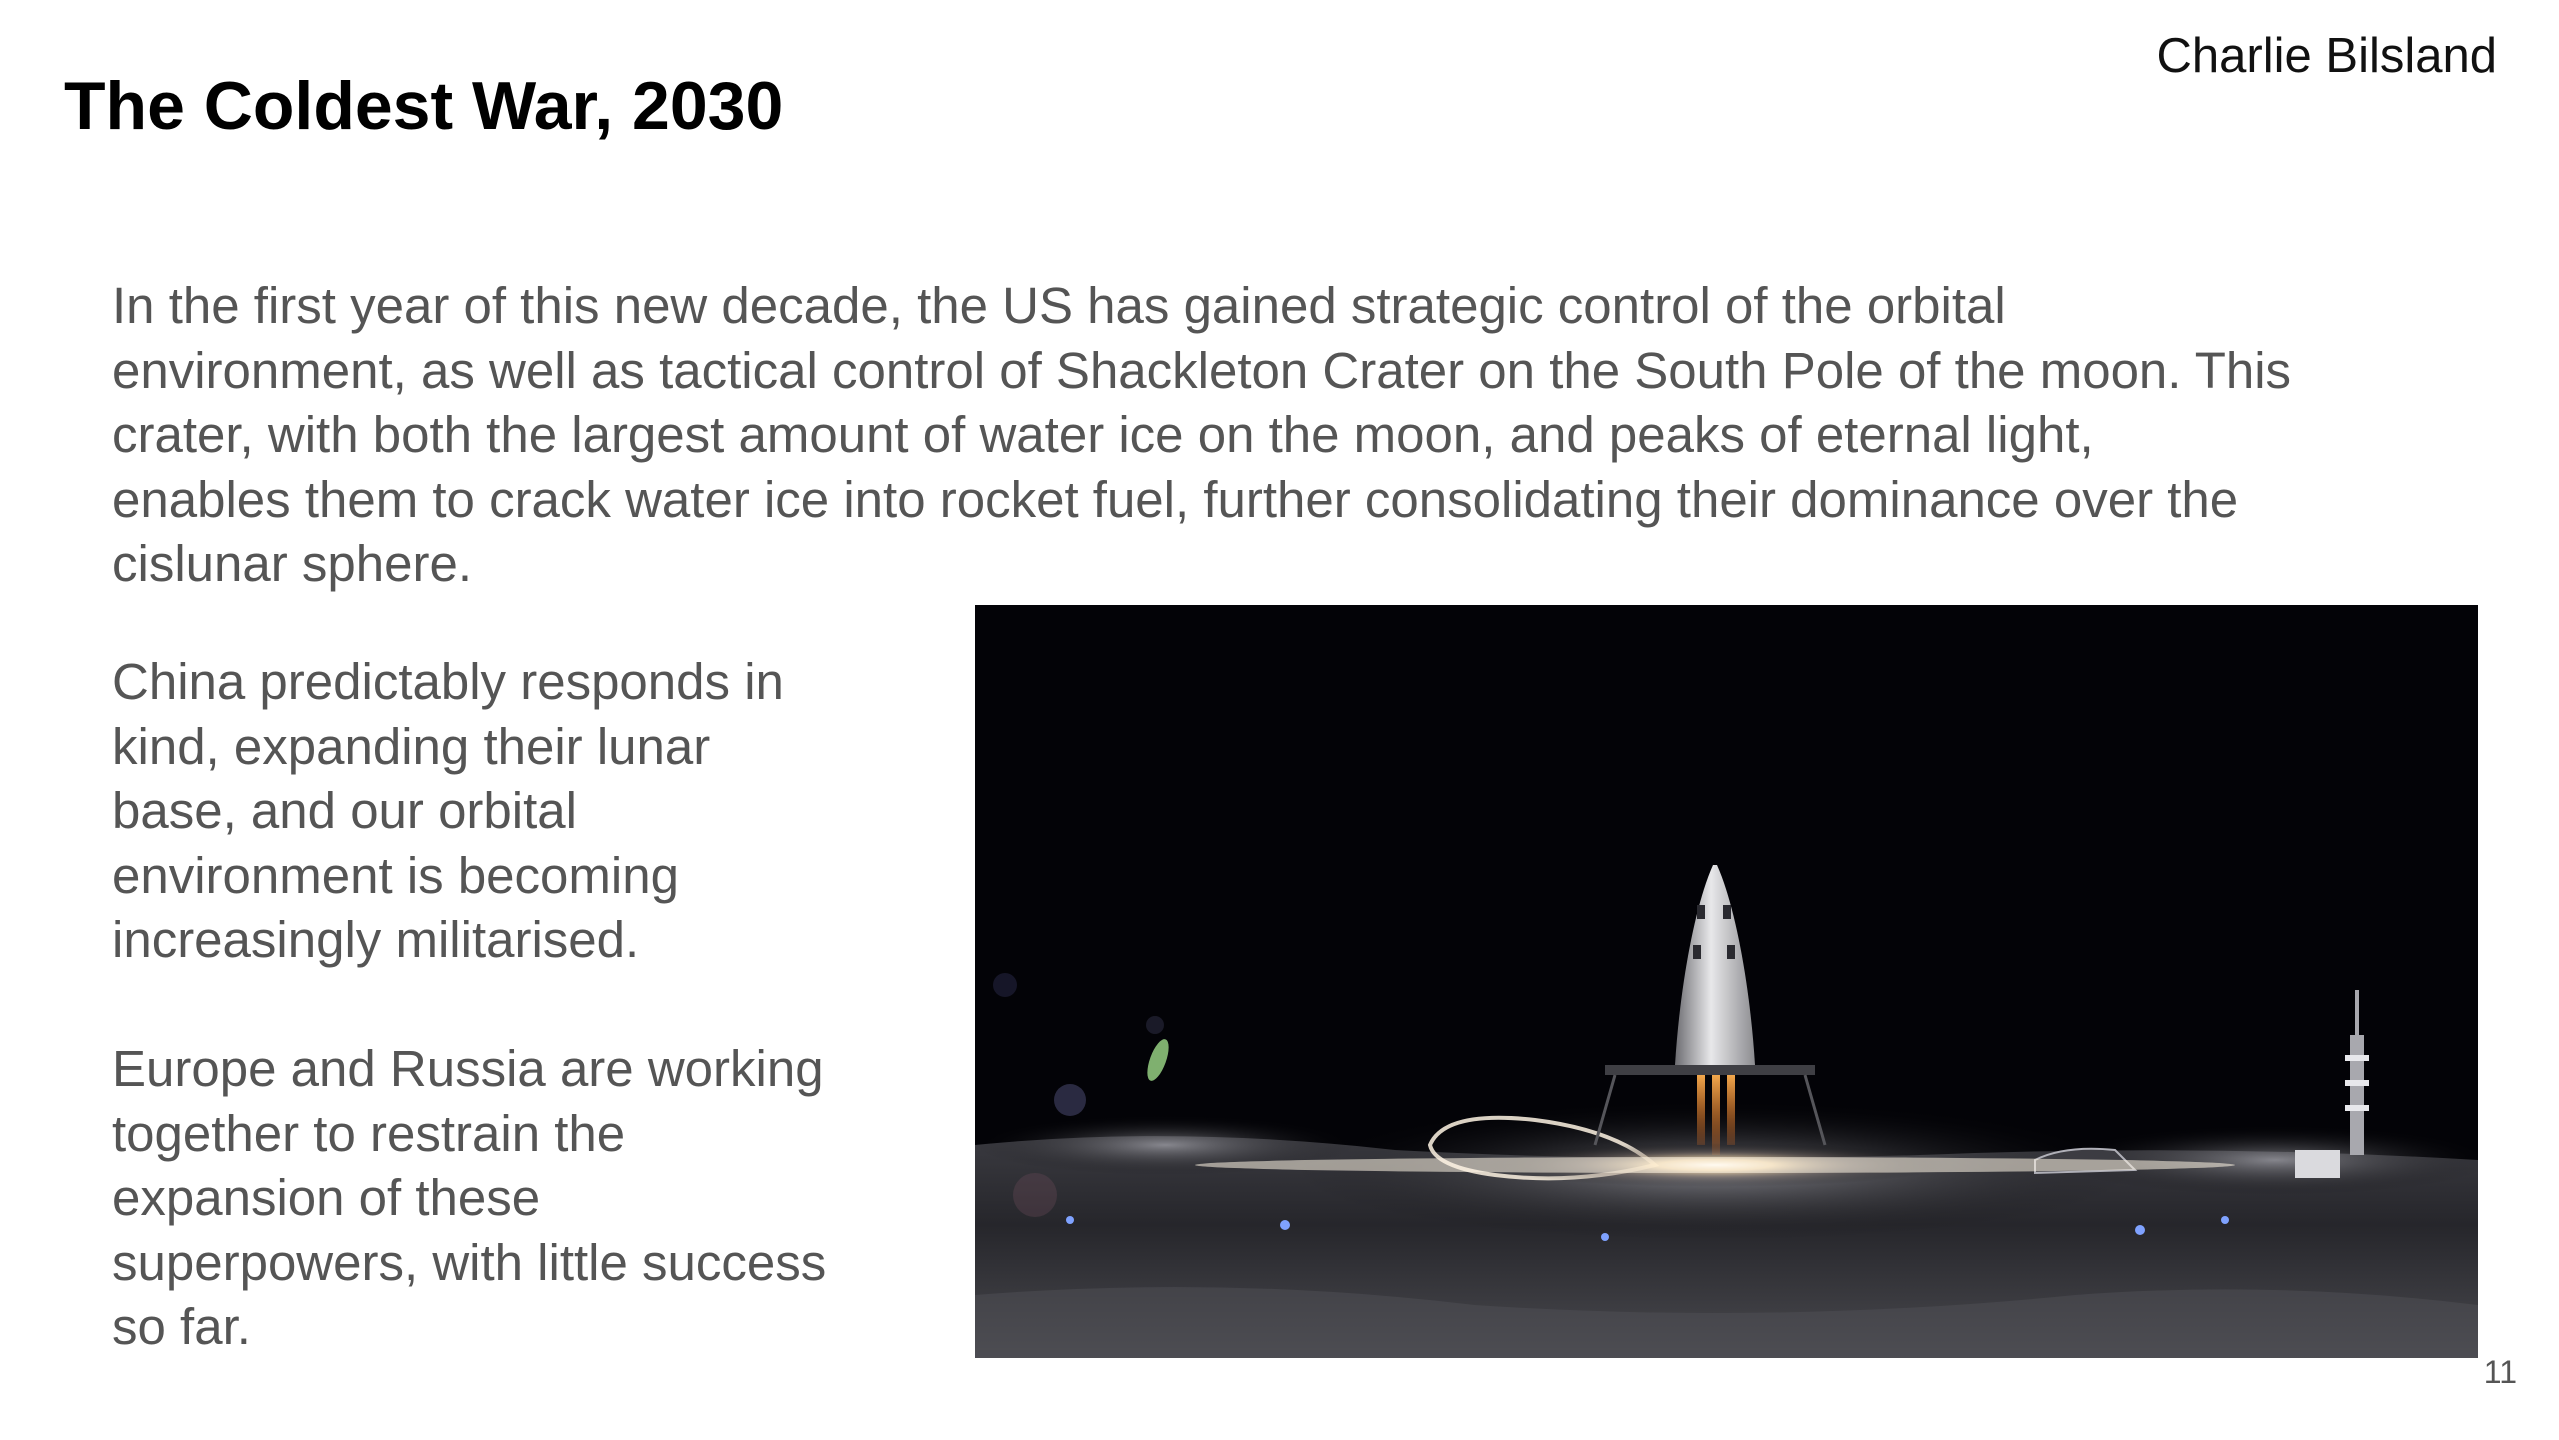 The height and width of the screenshot is (1440, 2559). I want to click on europe-paragraph-line: together to restrain the, so click(369, 1133).